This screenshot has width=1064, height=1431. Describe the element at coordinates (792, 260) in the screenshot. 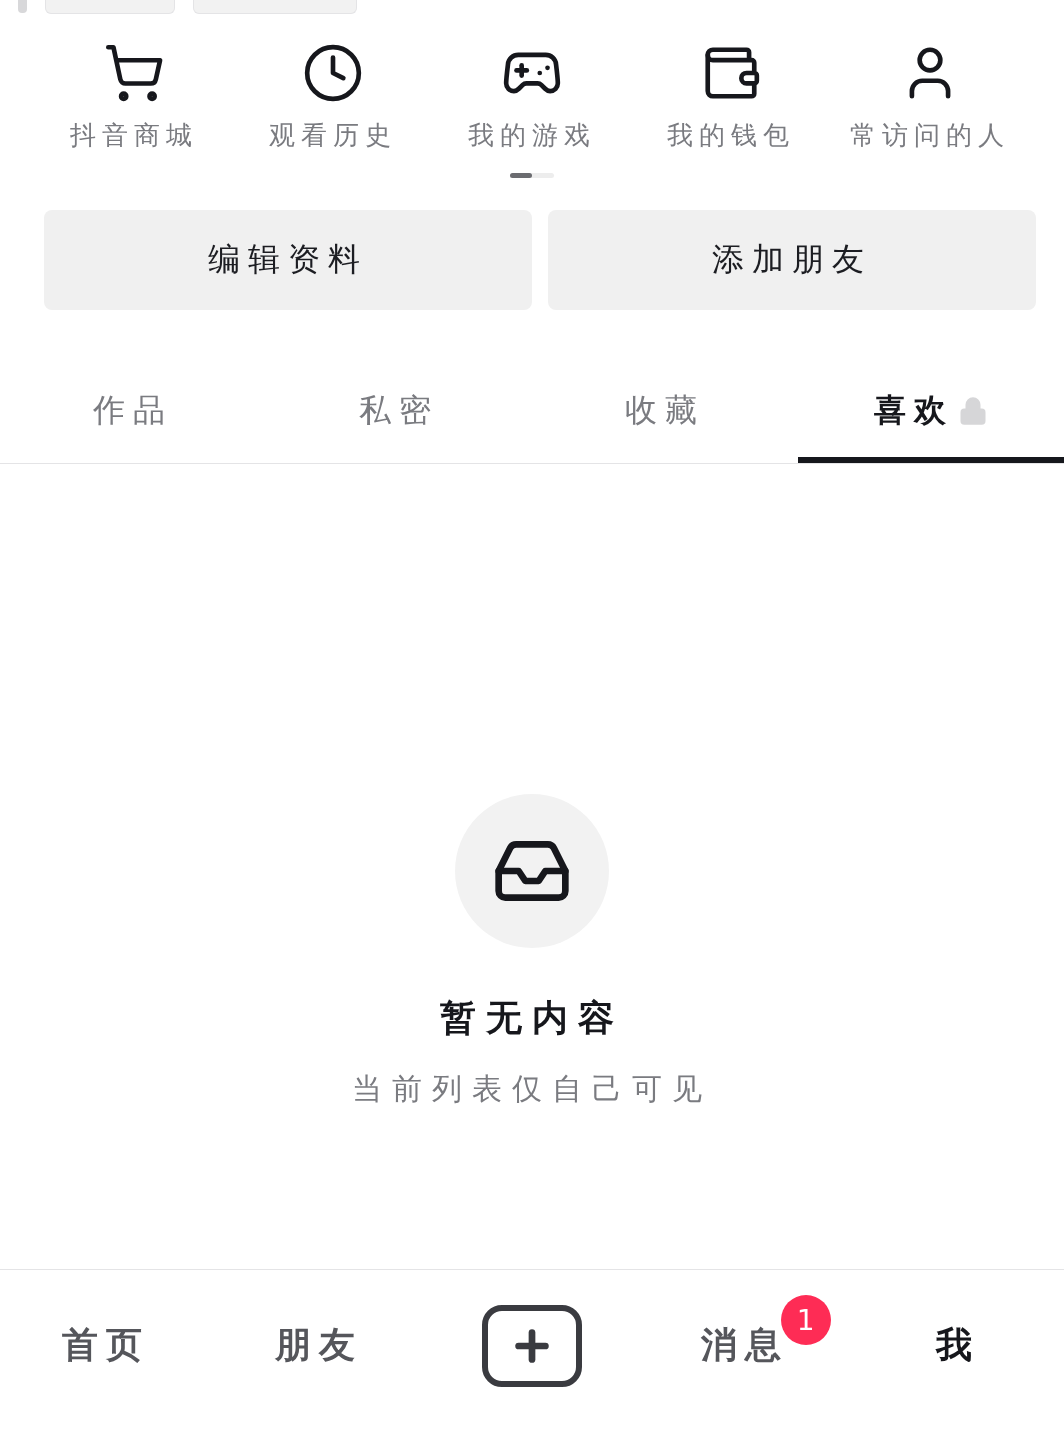

I see `action-button: 添加朋友` at that location.